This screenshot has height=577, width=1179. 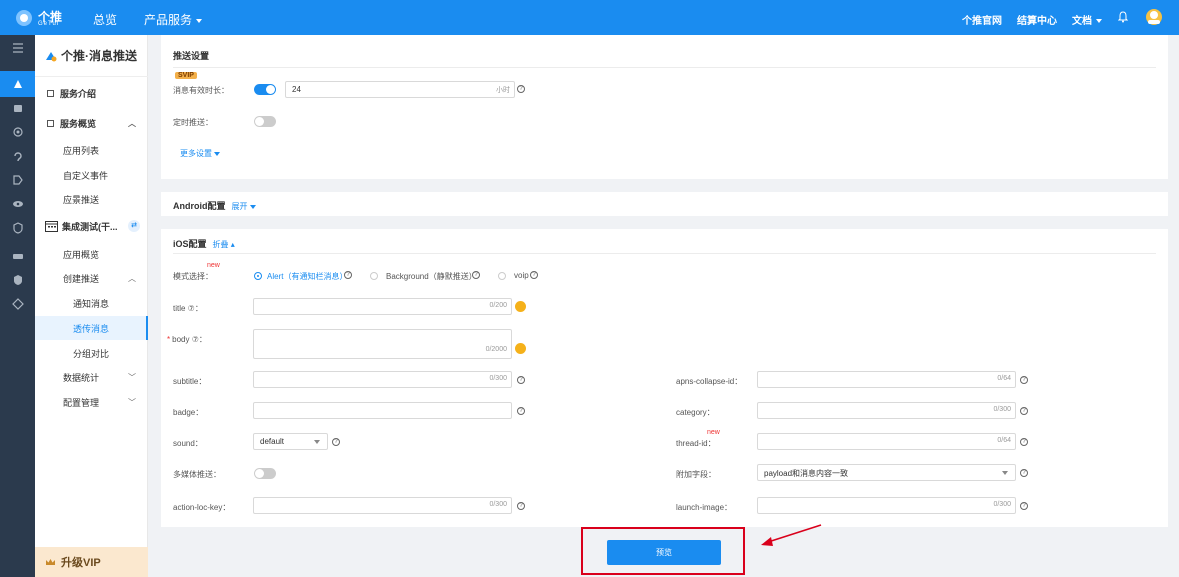 What do you see at coordinates (886, 410) in the screenshot?
I see `category-input: 0/300` at bounding box center [886, 410].